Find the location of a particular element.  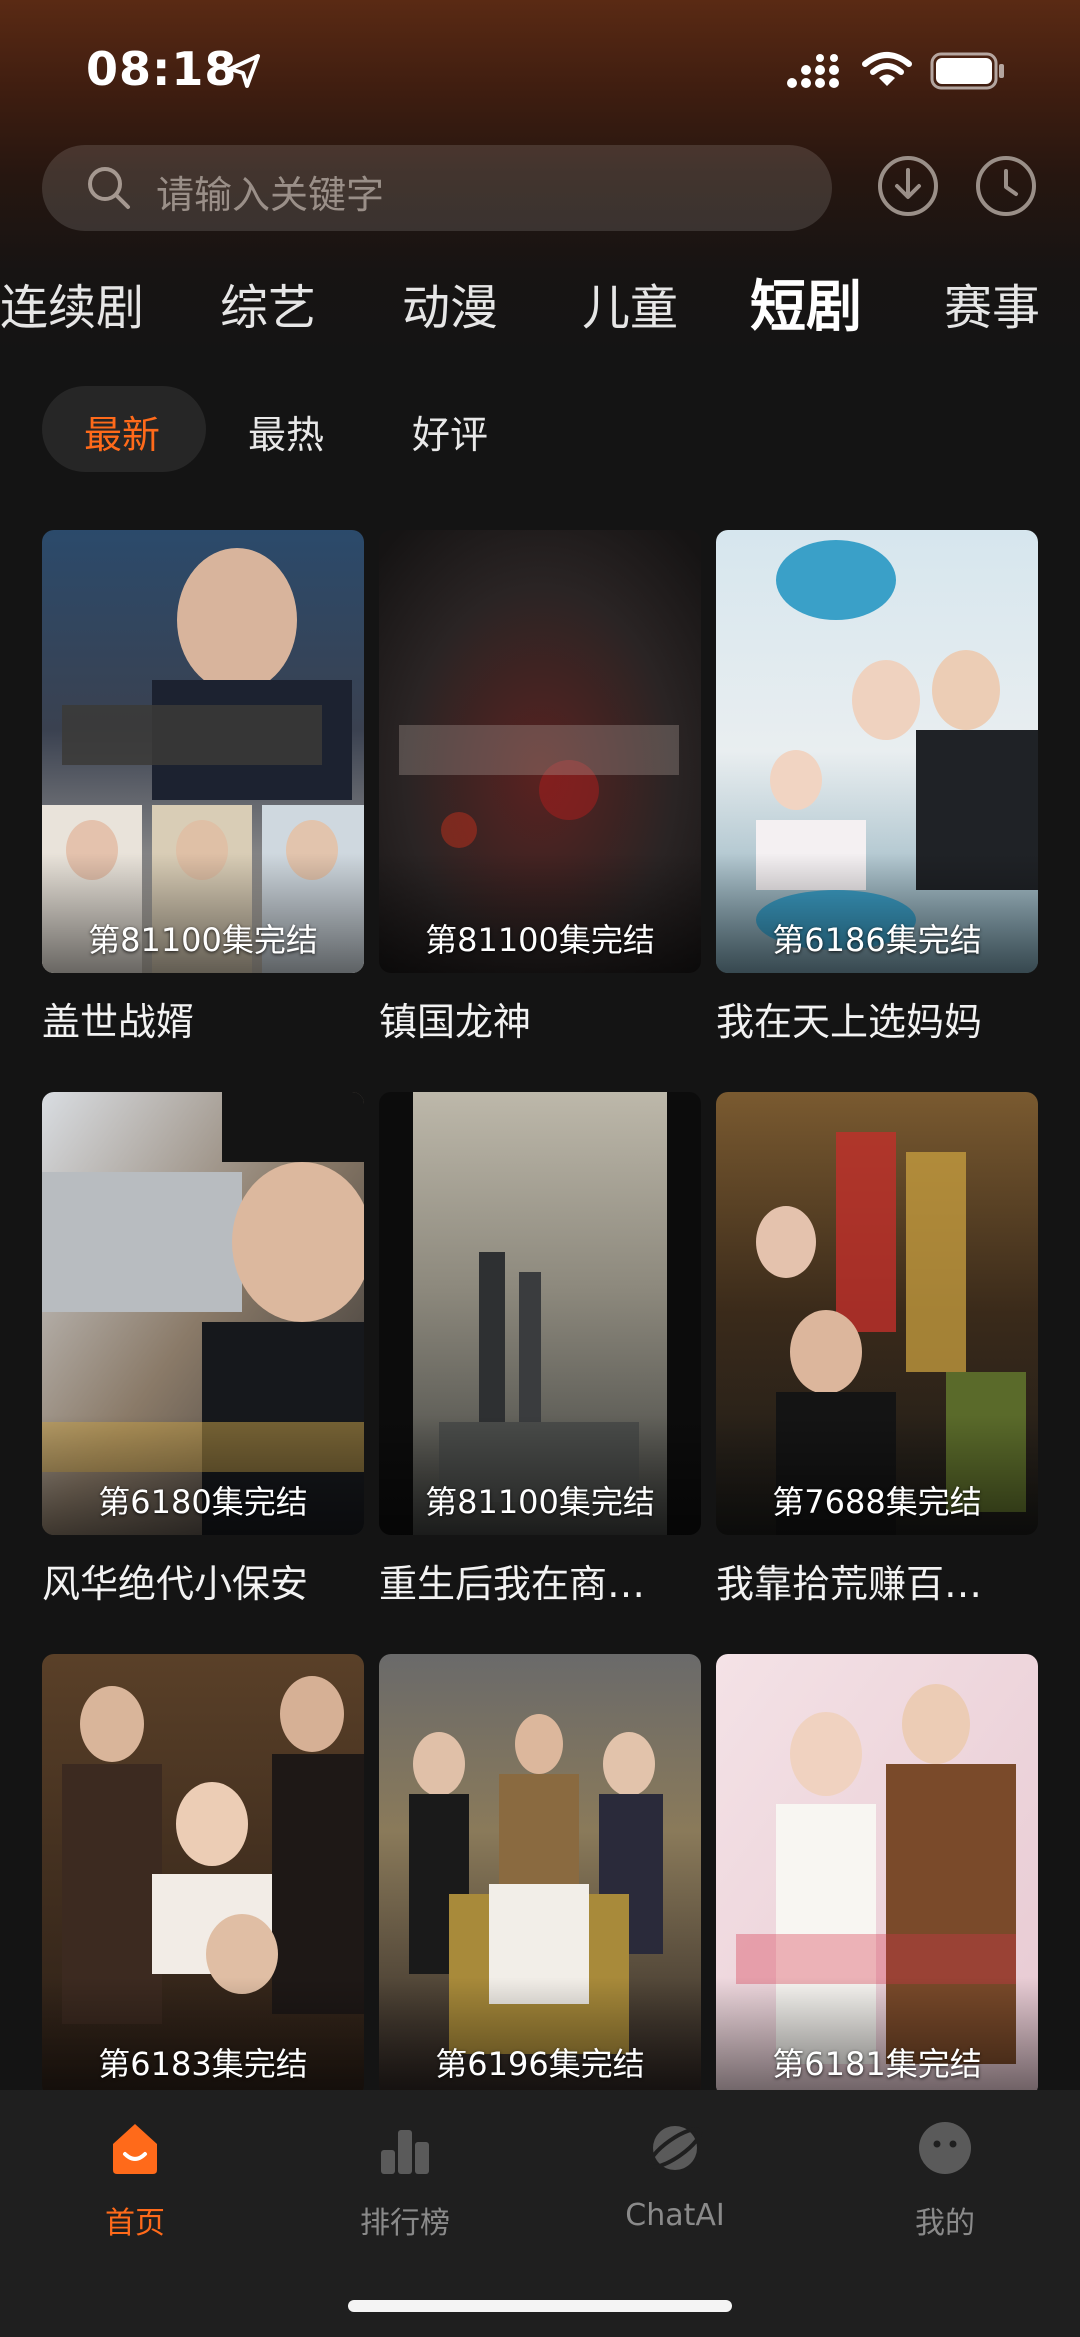

drama-card: 第81100集完结 盖世战婿 is located at coordinates (203, 788).